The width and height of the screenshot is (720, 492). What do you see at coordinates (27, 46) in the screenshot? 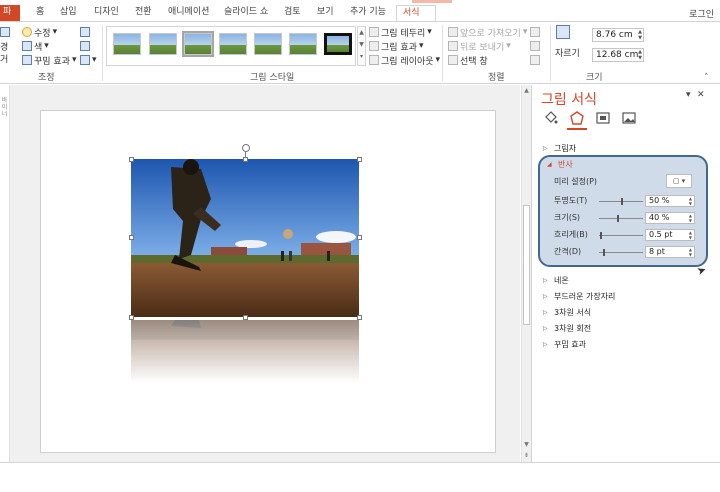
I see `color-icon` at bounding box center [27, 46].